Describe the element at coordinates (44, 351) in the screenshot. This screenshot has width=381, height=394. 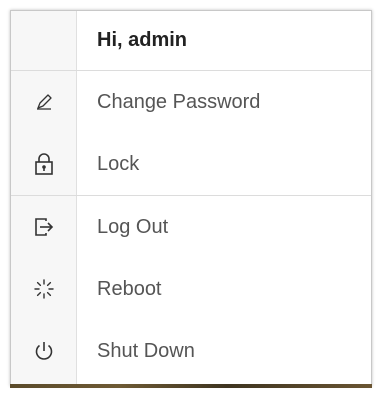
I see `power-icon` at that location.